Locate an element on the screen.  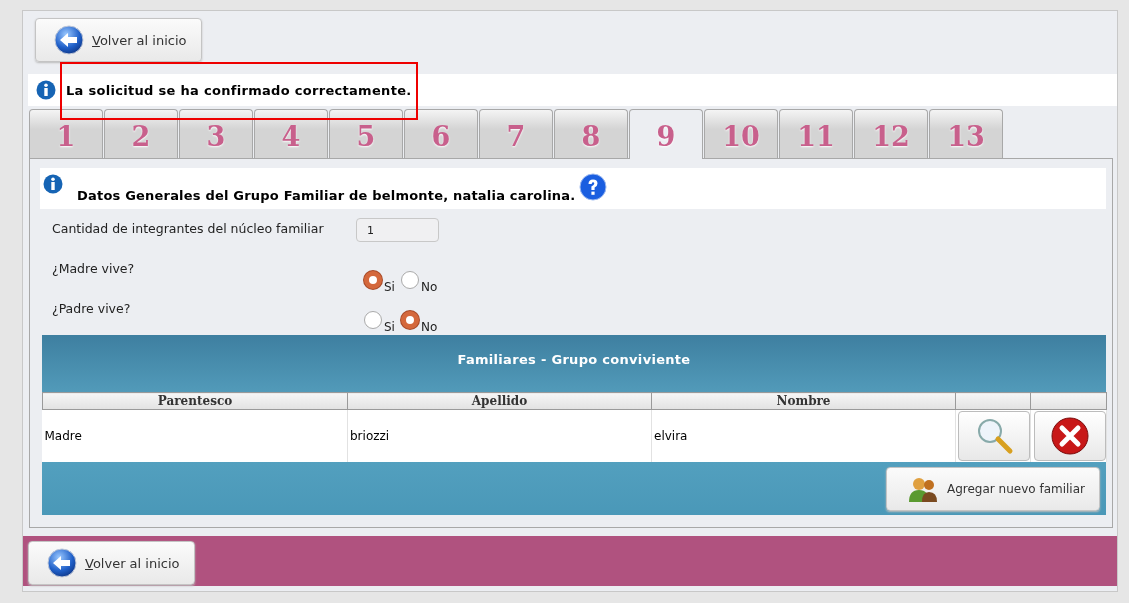
step-tab: 10 is located at coordinates (741, 133).